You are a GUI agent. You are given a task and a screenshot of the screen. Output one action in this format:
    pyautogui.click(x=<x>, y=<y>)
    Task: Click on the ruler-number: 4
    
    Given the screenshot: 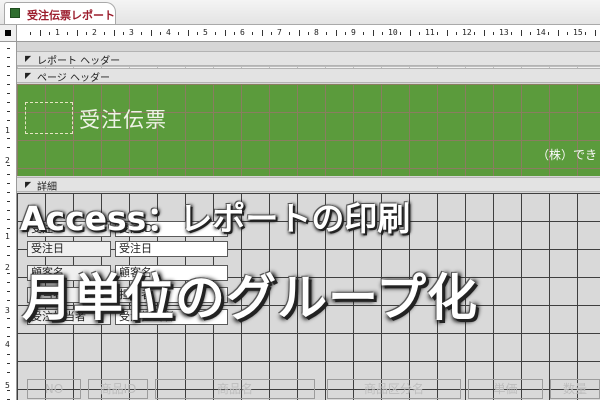 What is the action you would take?
    pyautogui.click(x=168, y=32)
    